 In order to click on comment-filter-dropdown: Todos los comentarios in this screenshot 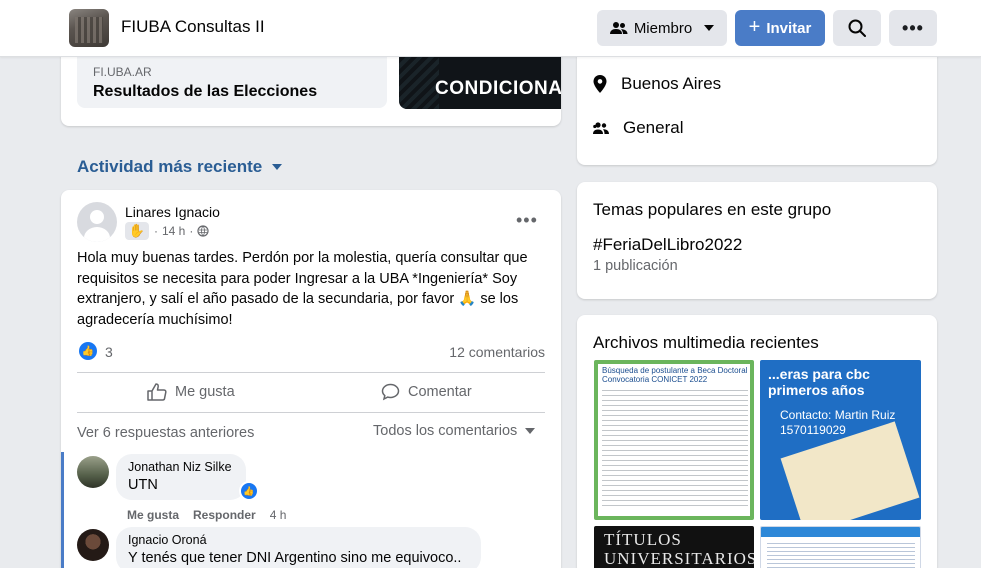, I will do `click(454, 431)`.